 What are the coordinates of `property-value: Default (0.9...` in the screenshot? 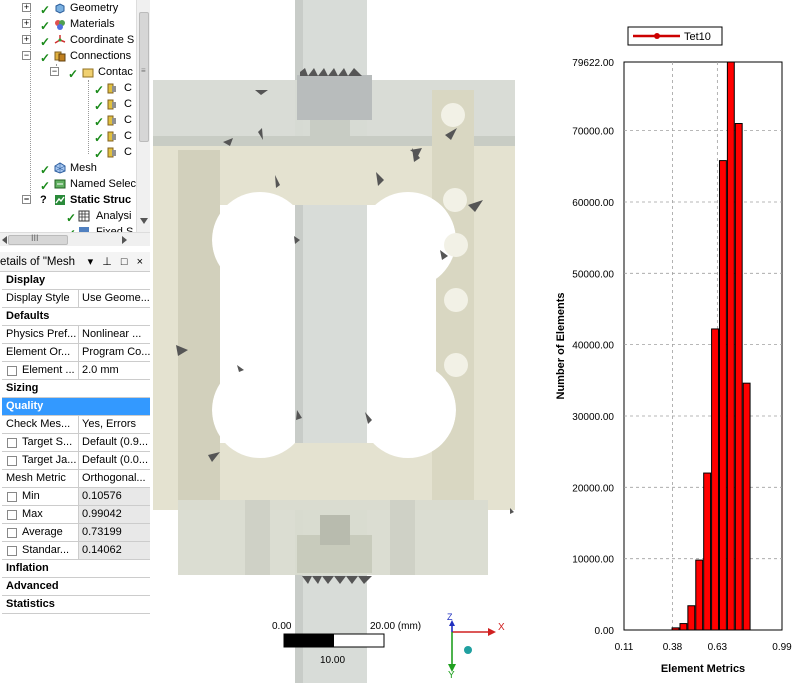 It's located at (114, 442).